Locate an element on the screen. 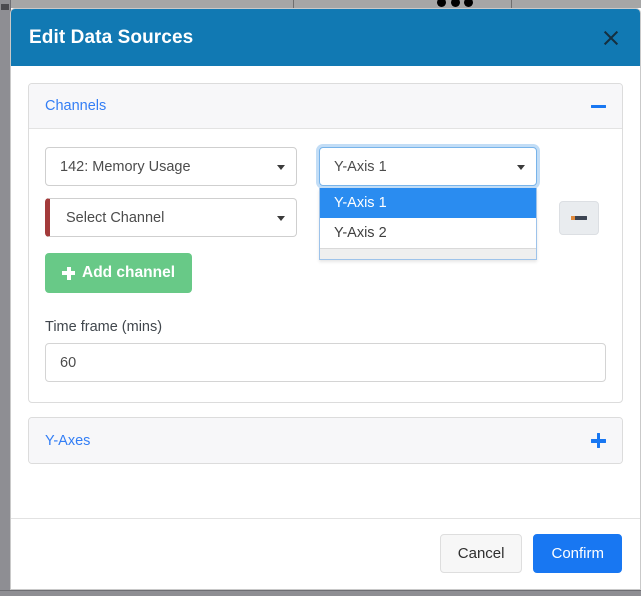 This screenshot has width=641, height=596. confirm-button: Confirm is located at coordinates (577, 553).